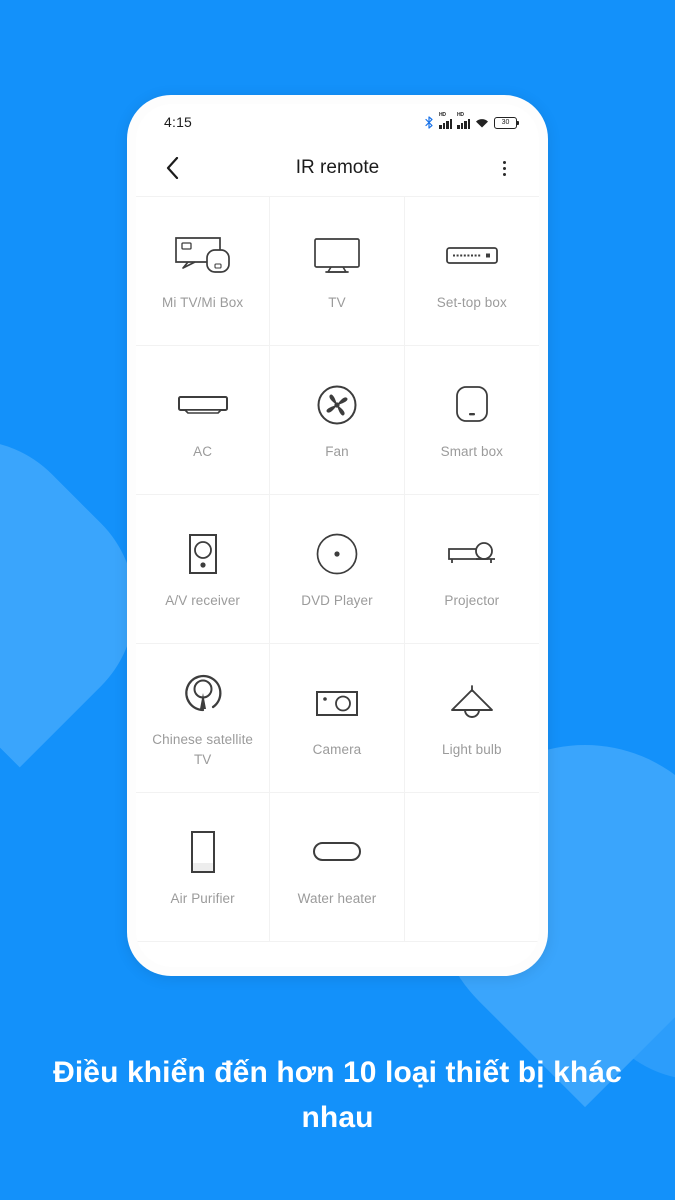 The image size is (675, 1200). I want to click on overflow-menu-button, so click(504, 168).